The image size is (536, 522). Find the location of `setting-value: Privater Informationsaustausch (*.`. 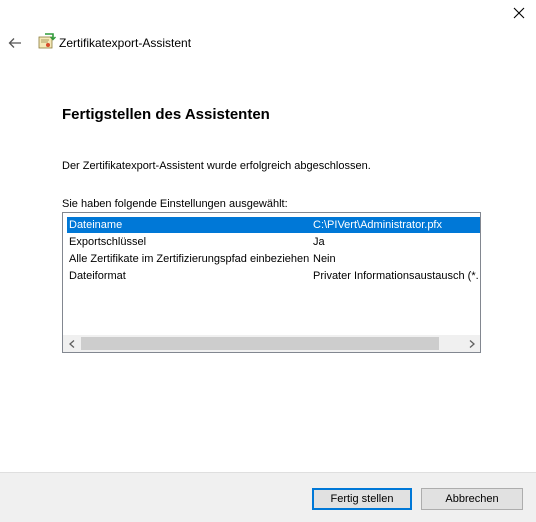

setting-value: Privater Informationsaustausch (*. is located at coordinates (396, 276).